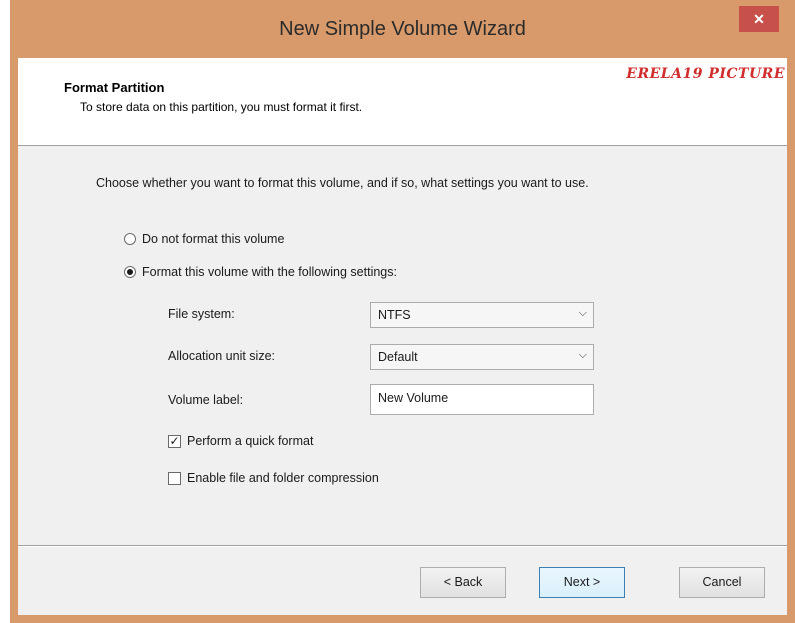 The height and width of the screenshot is (623, 795). I want to click on footer-divider, so click(402, 546).